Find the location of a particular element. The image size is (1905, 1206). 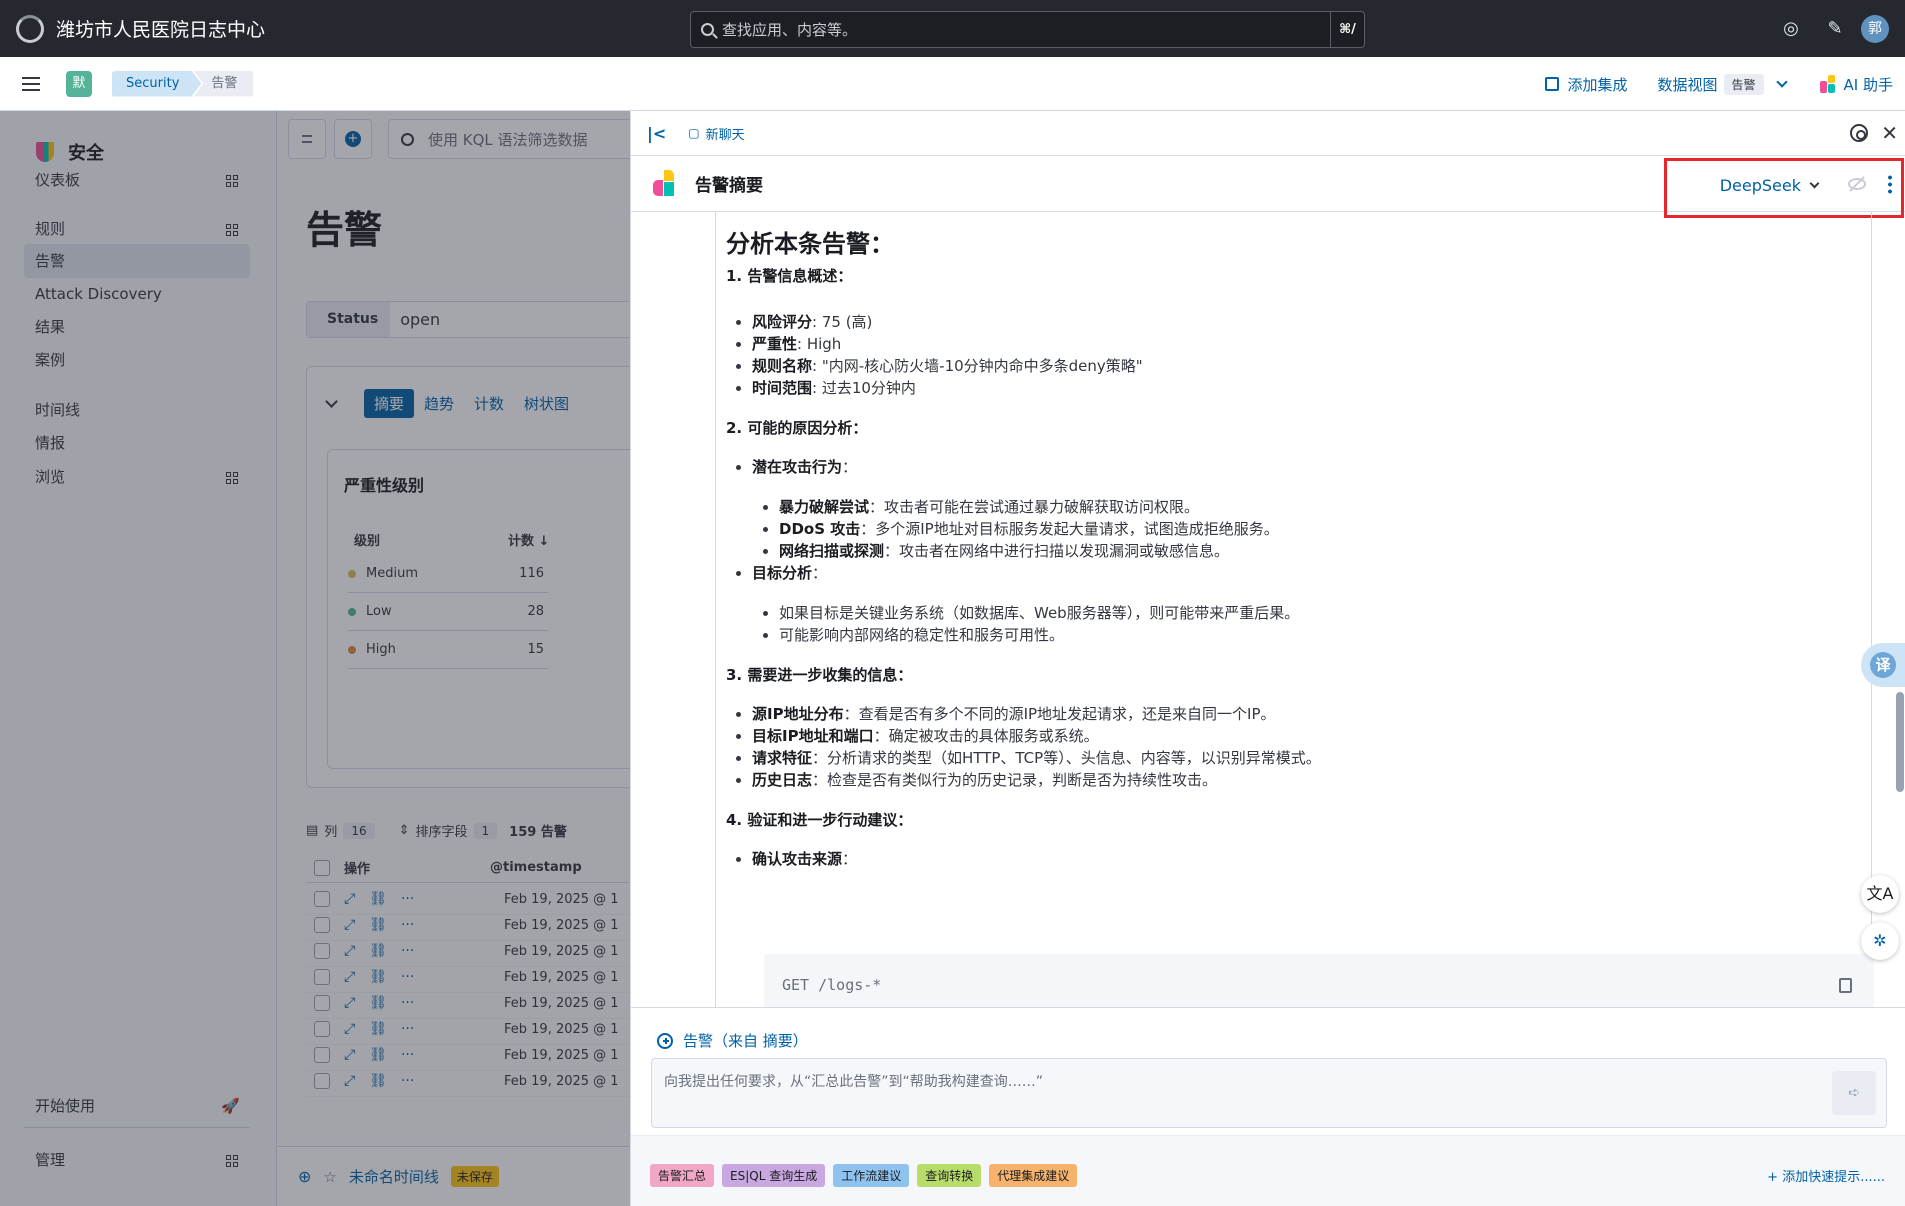

send-button: ➪ is located at coordinates (1854, 1093).